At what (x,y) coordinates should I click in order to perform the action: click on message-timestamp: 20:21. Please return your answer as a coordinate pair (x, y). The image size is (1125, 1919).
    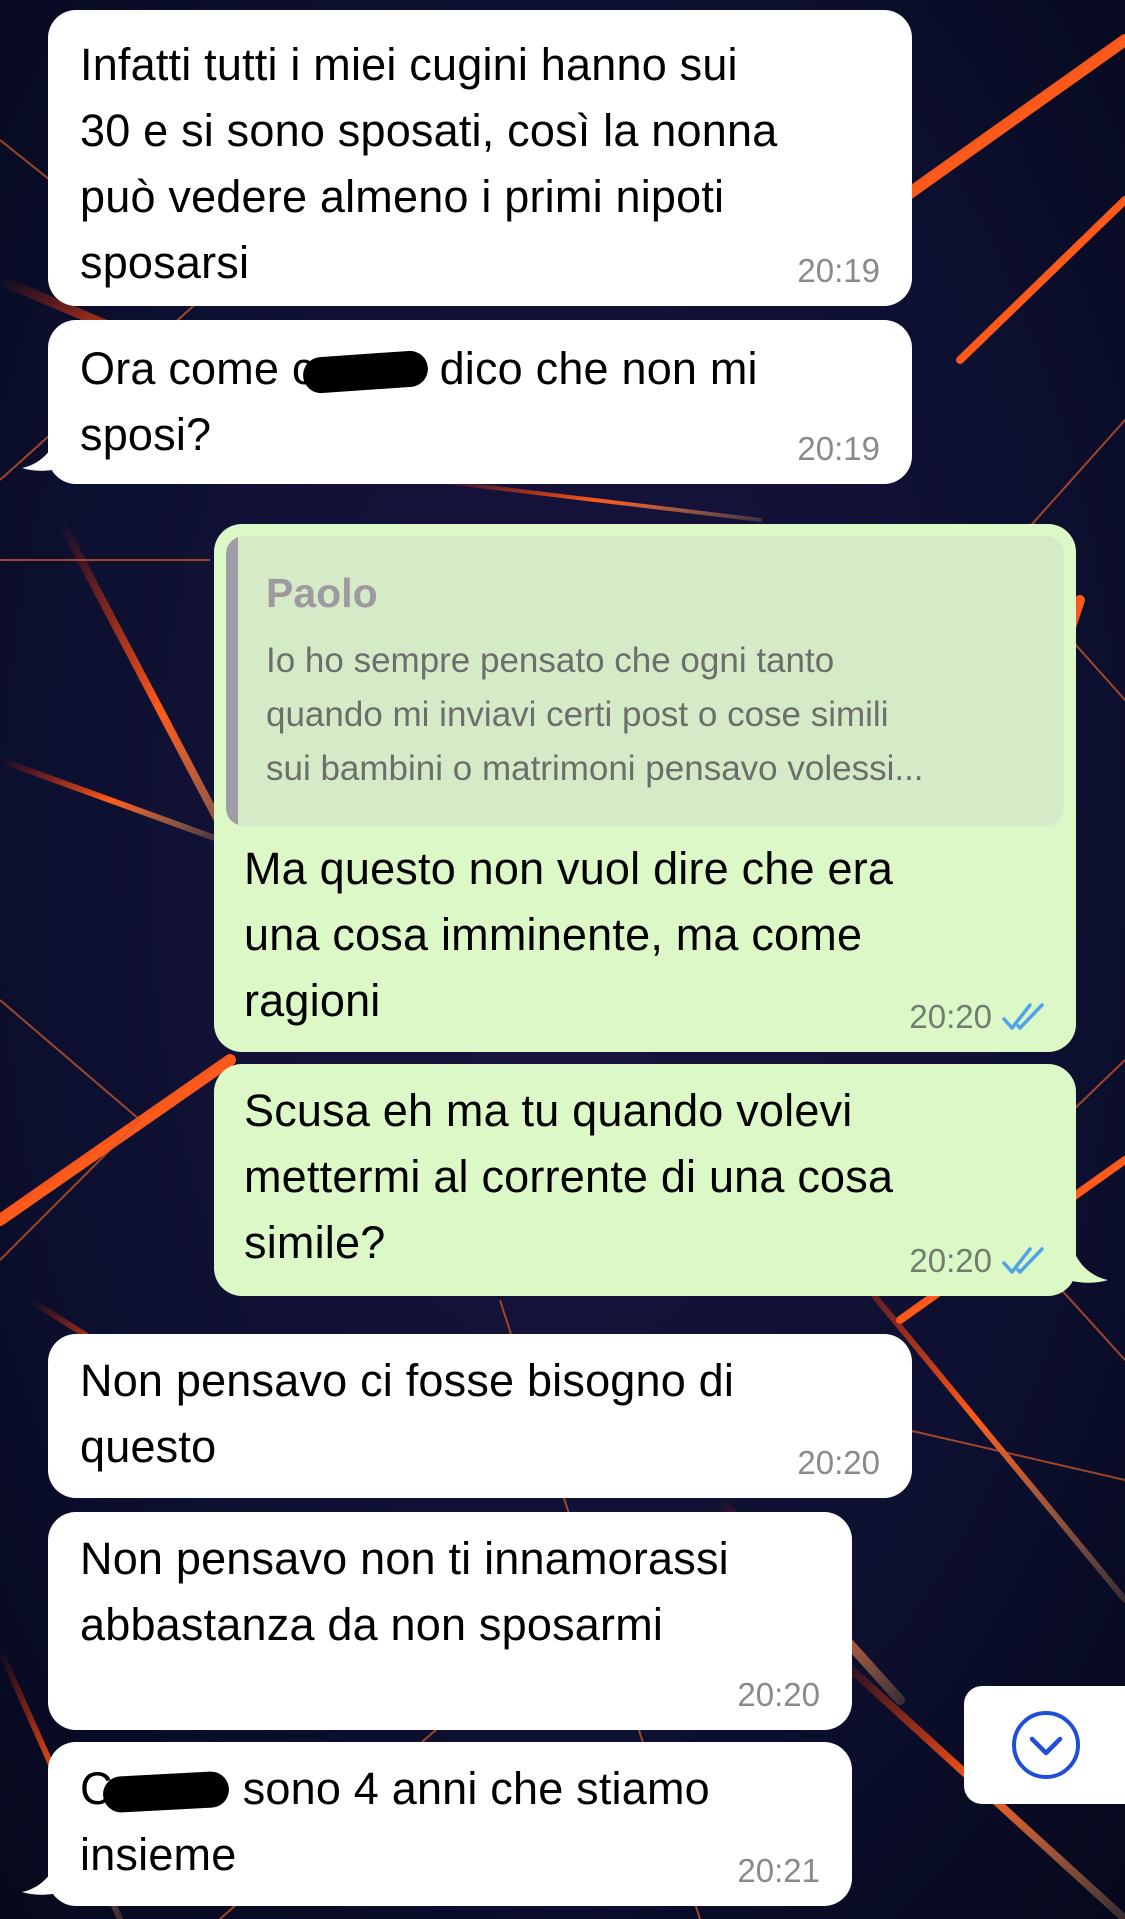
    Looking at the image, I should click on (778, 1870).